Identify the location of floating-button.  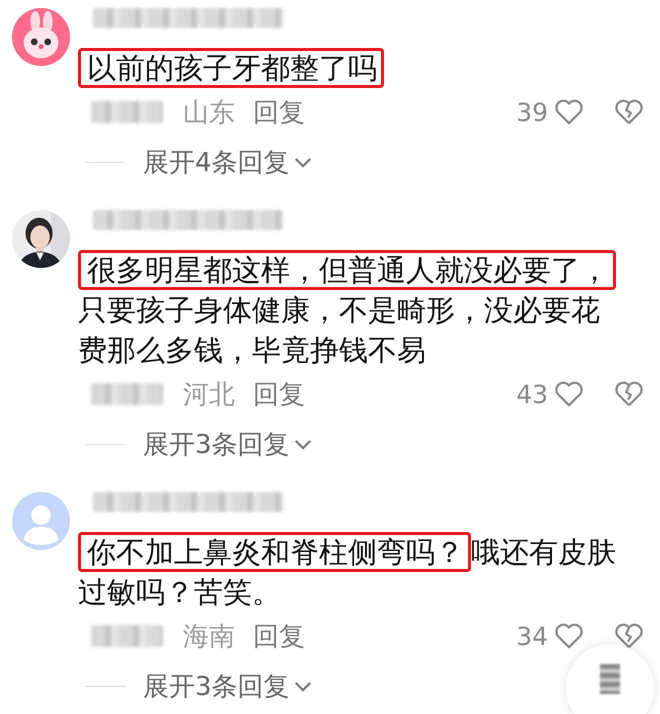
(610, 679).